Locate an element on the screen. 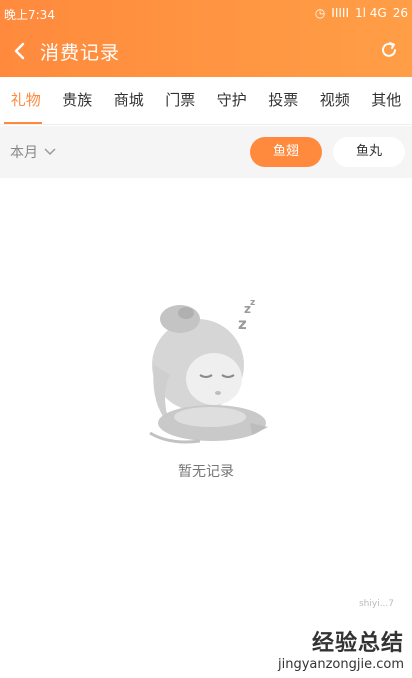  tab-vote: 投票 is located at coordinates (284, 100).